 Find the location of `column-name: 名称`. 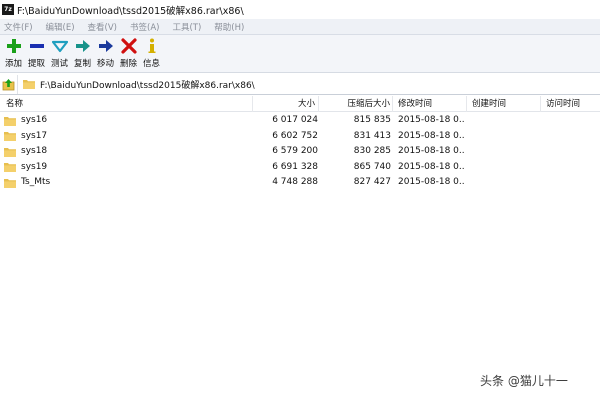

column-name: 名称 is located at coordinates (126, 104).